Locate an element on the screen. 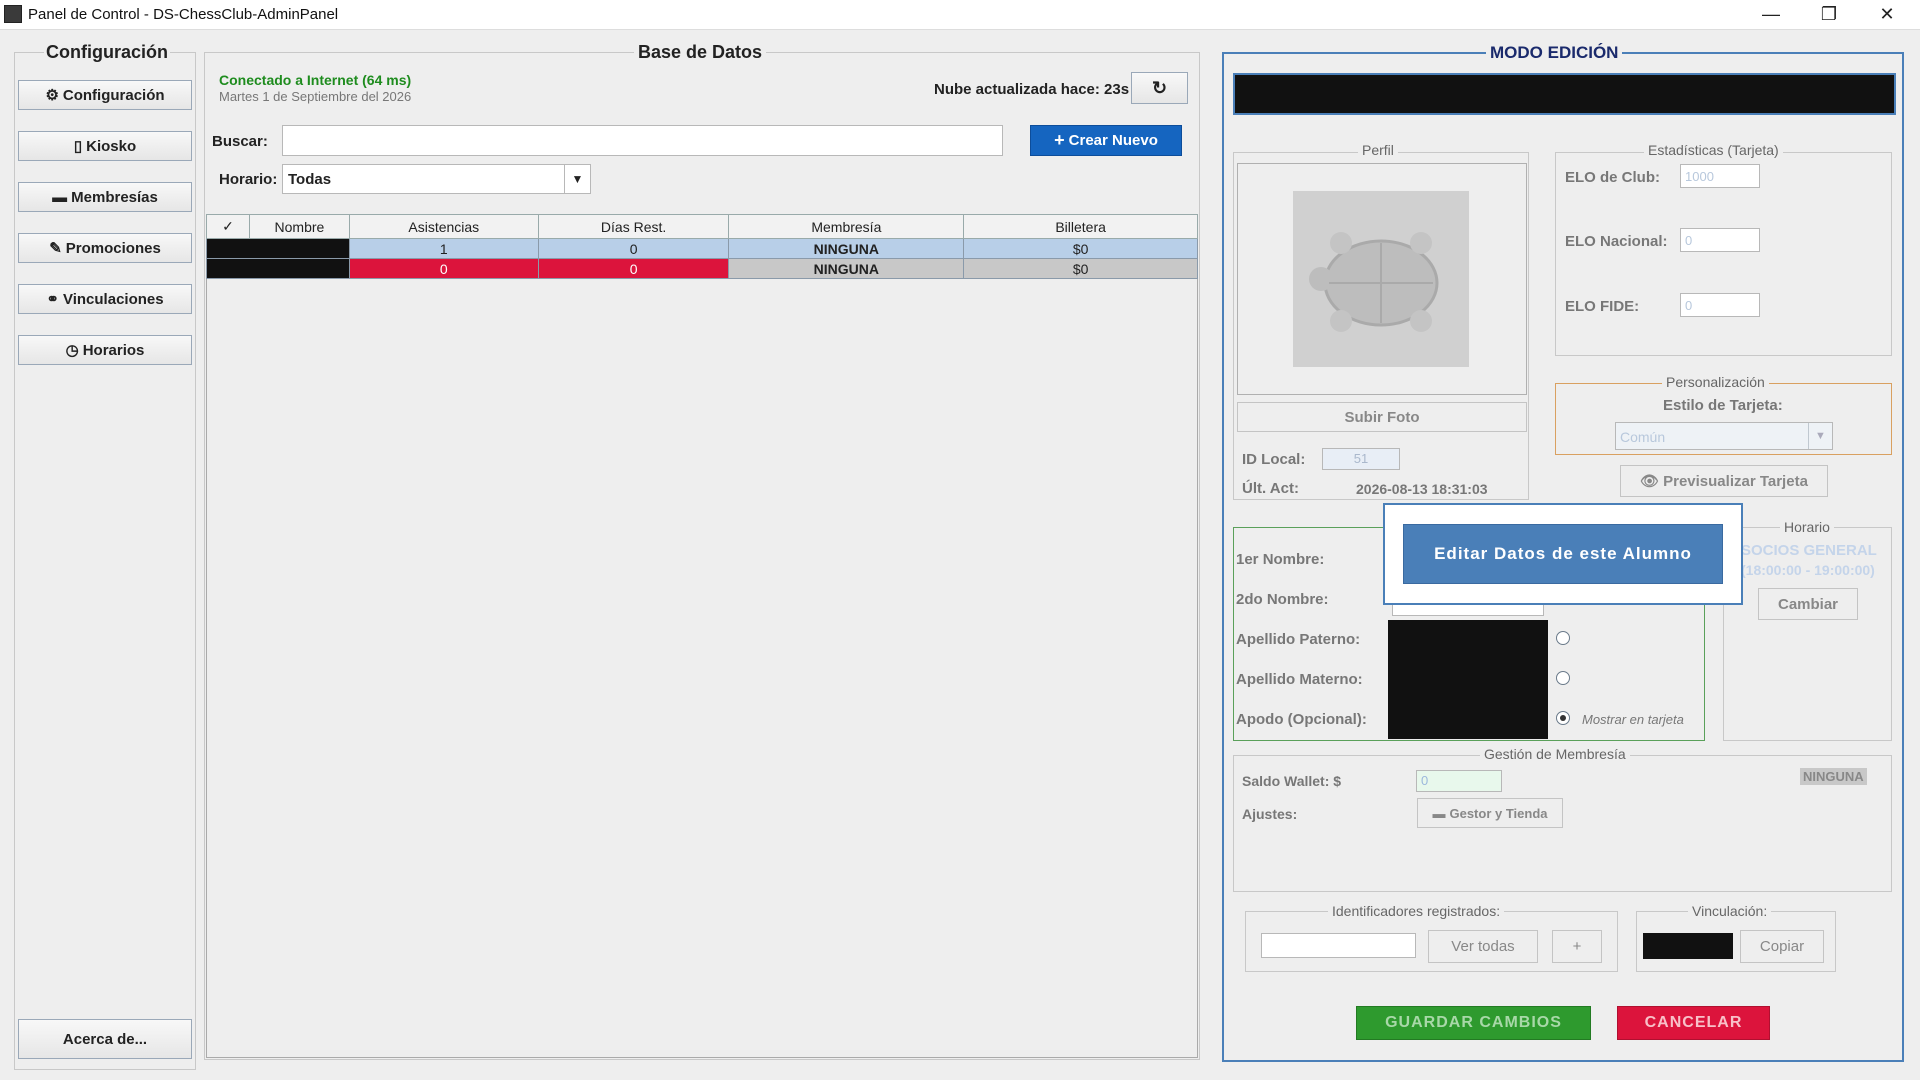 This screenshot has height=1080, width=1920. database-title: Base de Datos is located at coordinates (700, 52).